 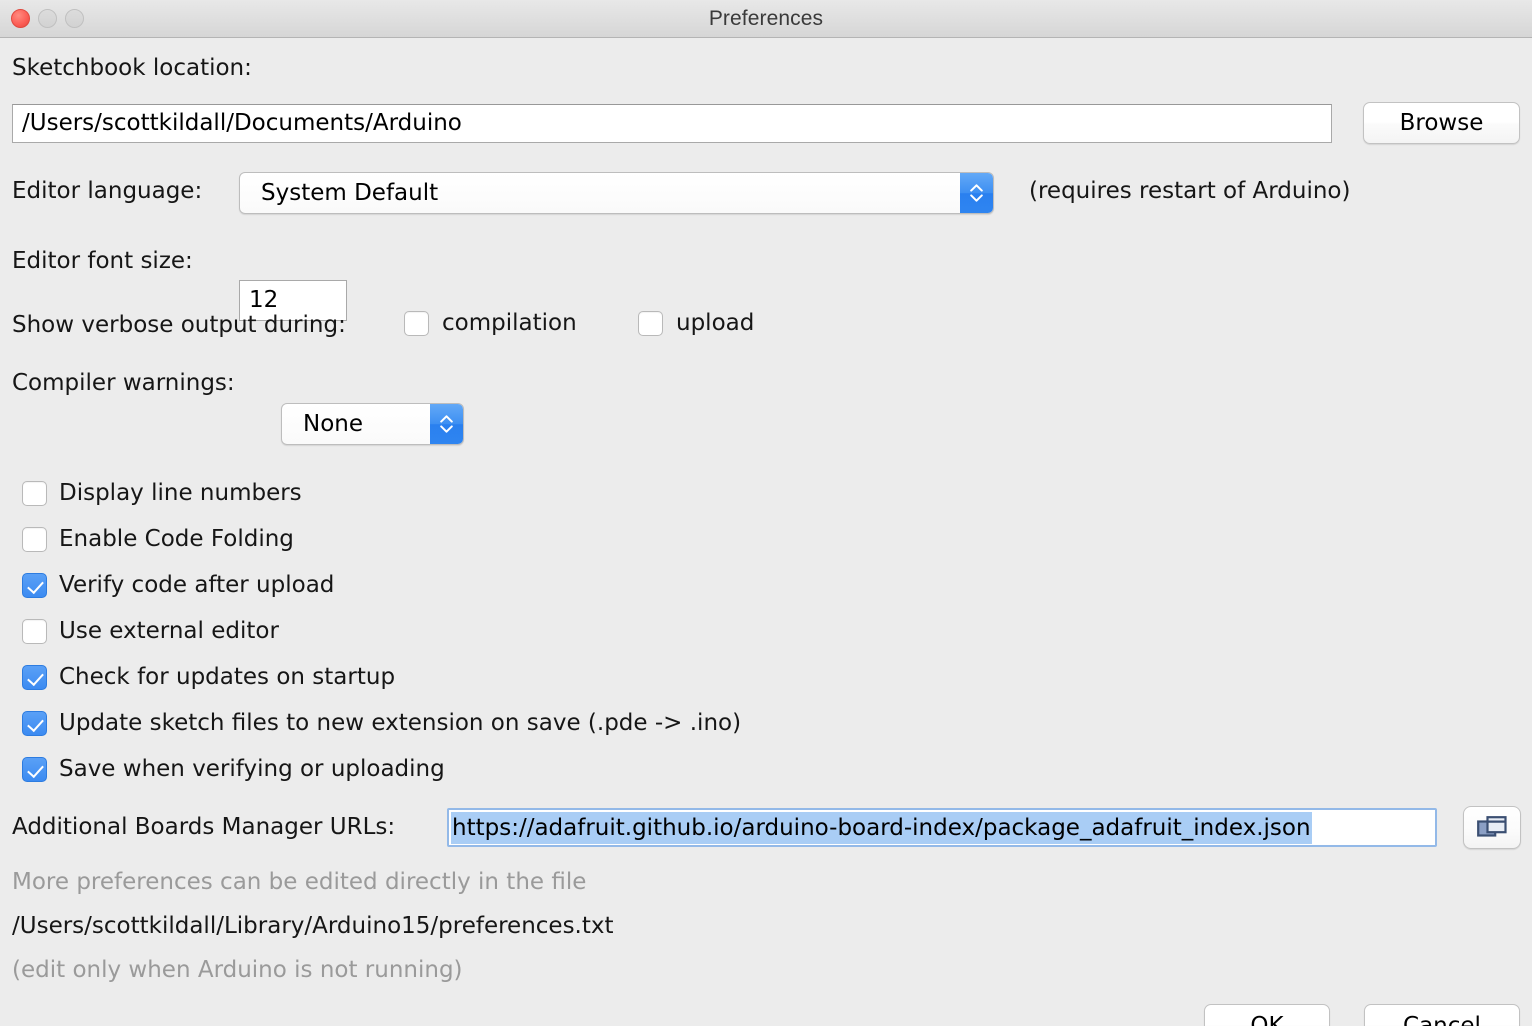 What do you see at coordinates (123, 383) in the screenshot?
I see `compiler-warnings-label: Compiler warnings:` at bounding box center [123, 383].